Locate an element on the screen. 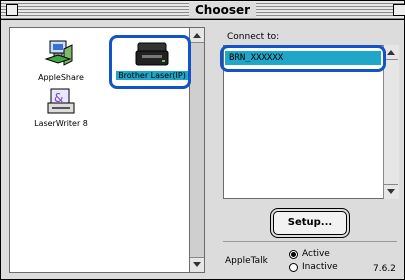 This screenshot has width=405, height=280. connect-highlight-ring is located at coordinates (303, 58).